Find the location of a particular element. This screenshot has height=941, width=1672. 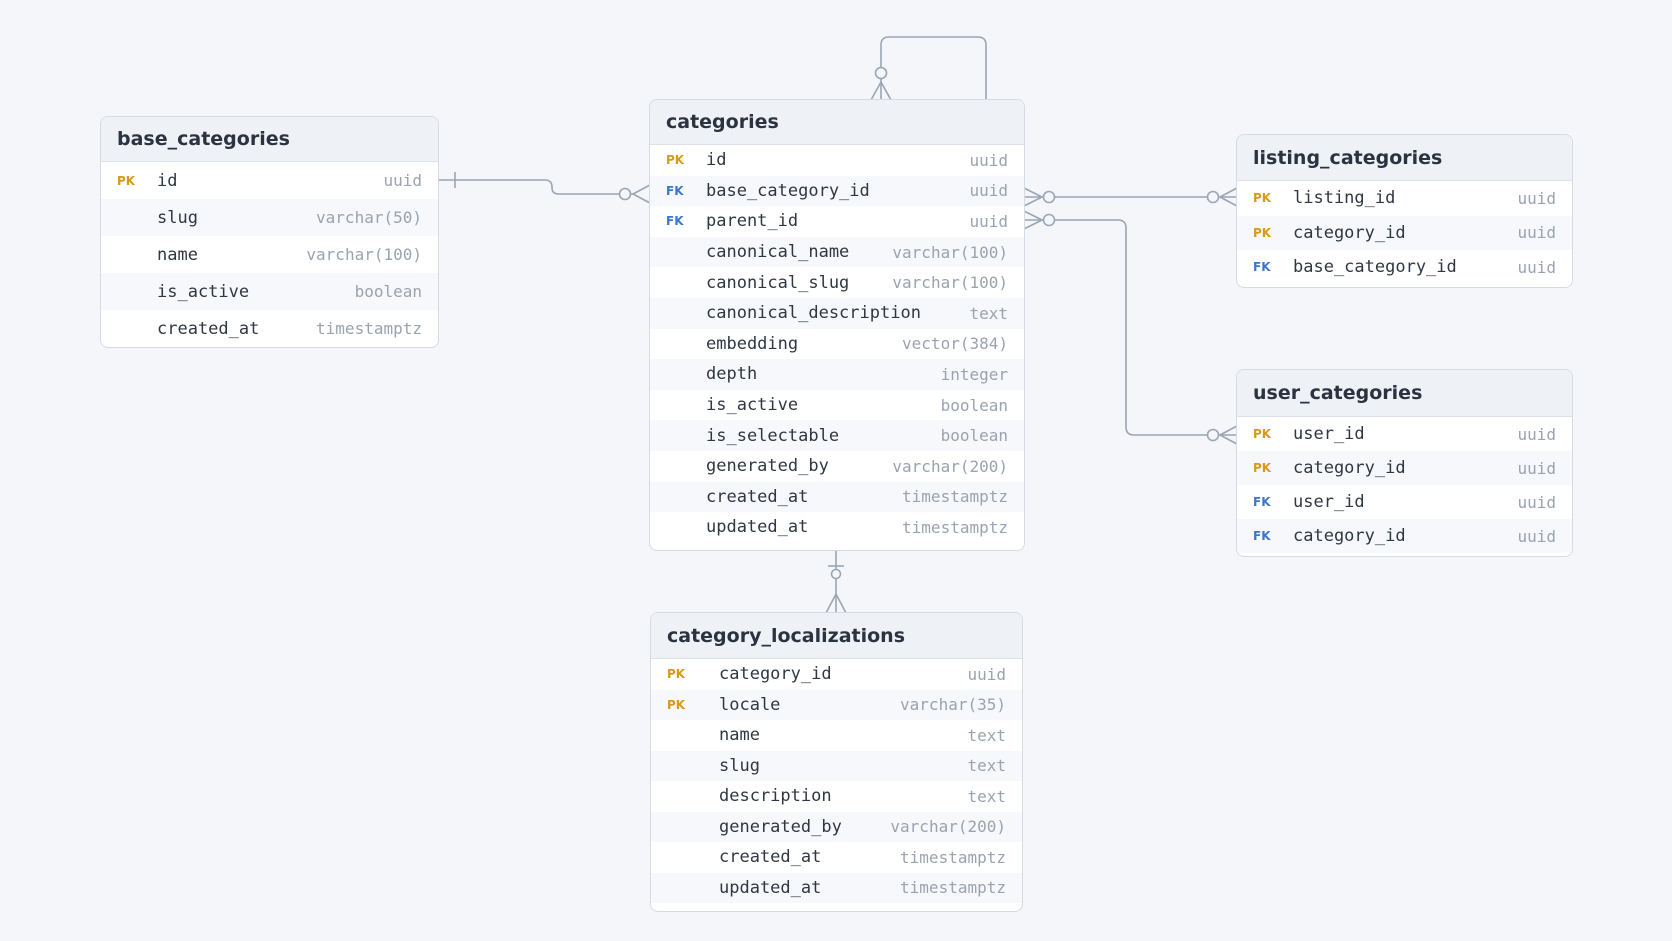

table-header: listing_categories is located at coordinates (1404, 158).